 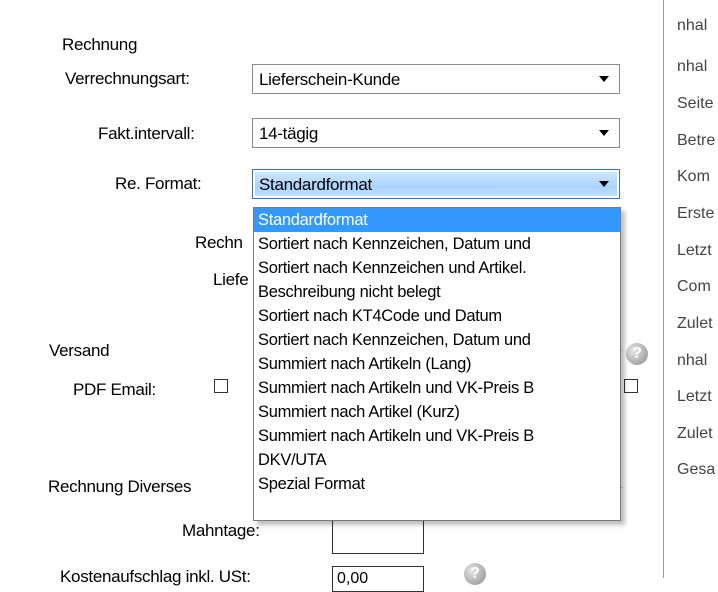 I want to click on right-pane-item: Gesa, so click(x=696, y=469).